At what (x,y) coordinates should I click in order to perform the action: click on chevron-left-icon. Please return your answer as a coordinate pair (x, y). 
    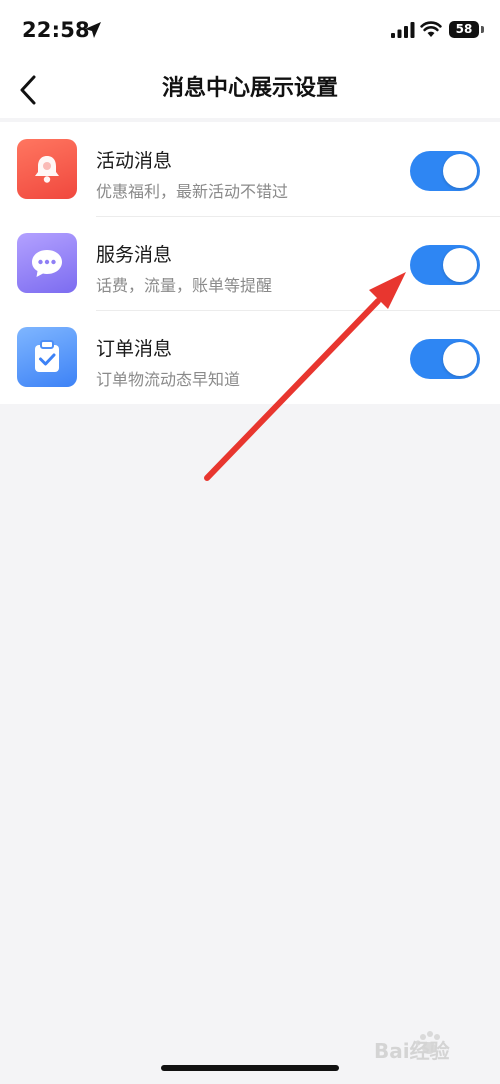
    Looking at the image, I should click on (28, 90).